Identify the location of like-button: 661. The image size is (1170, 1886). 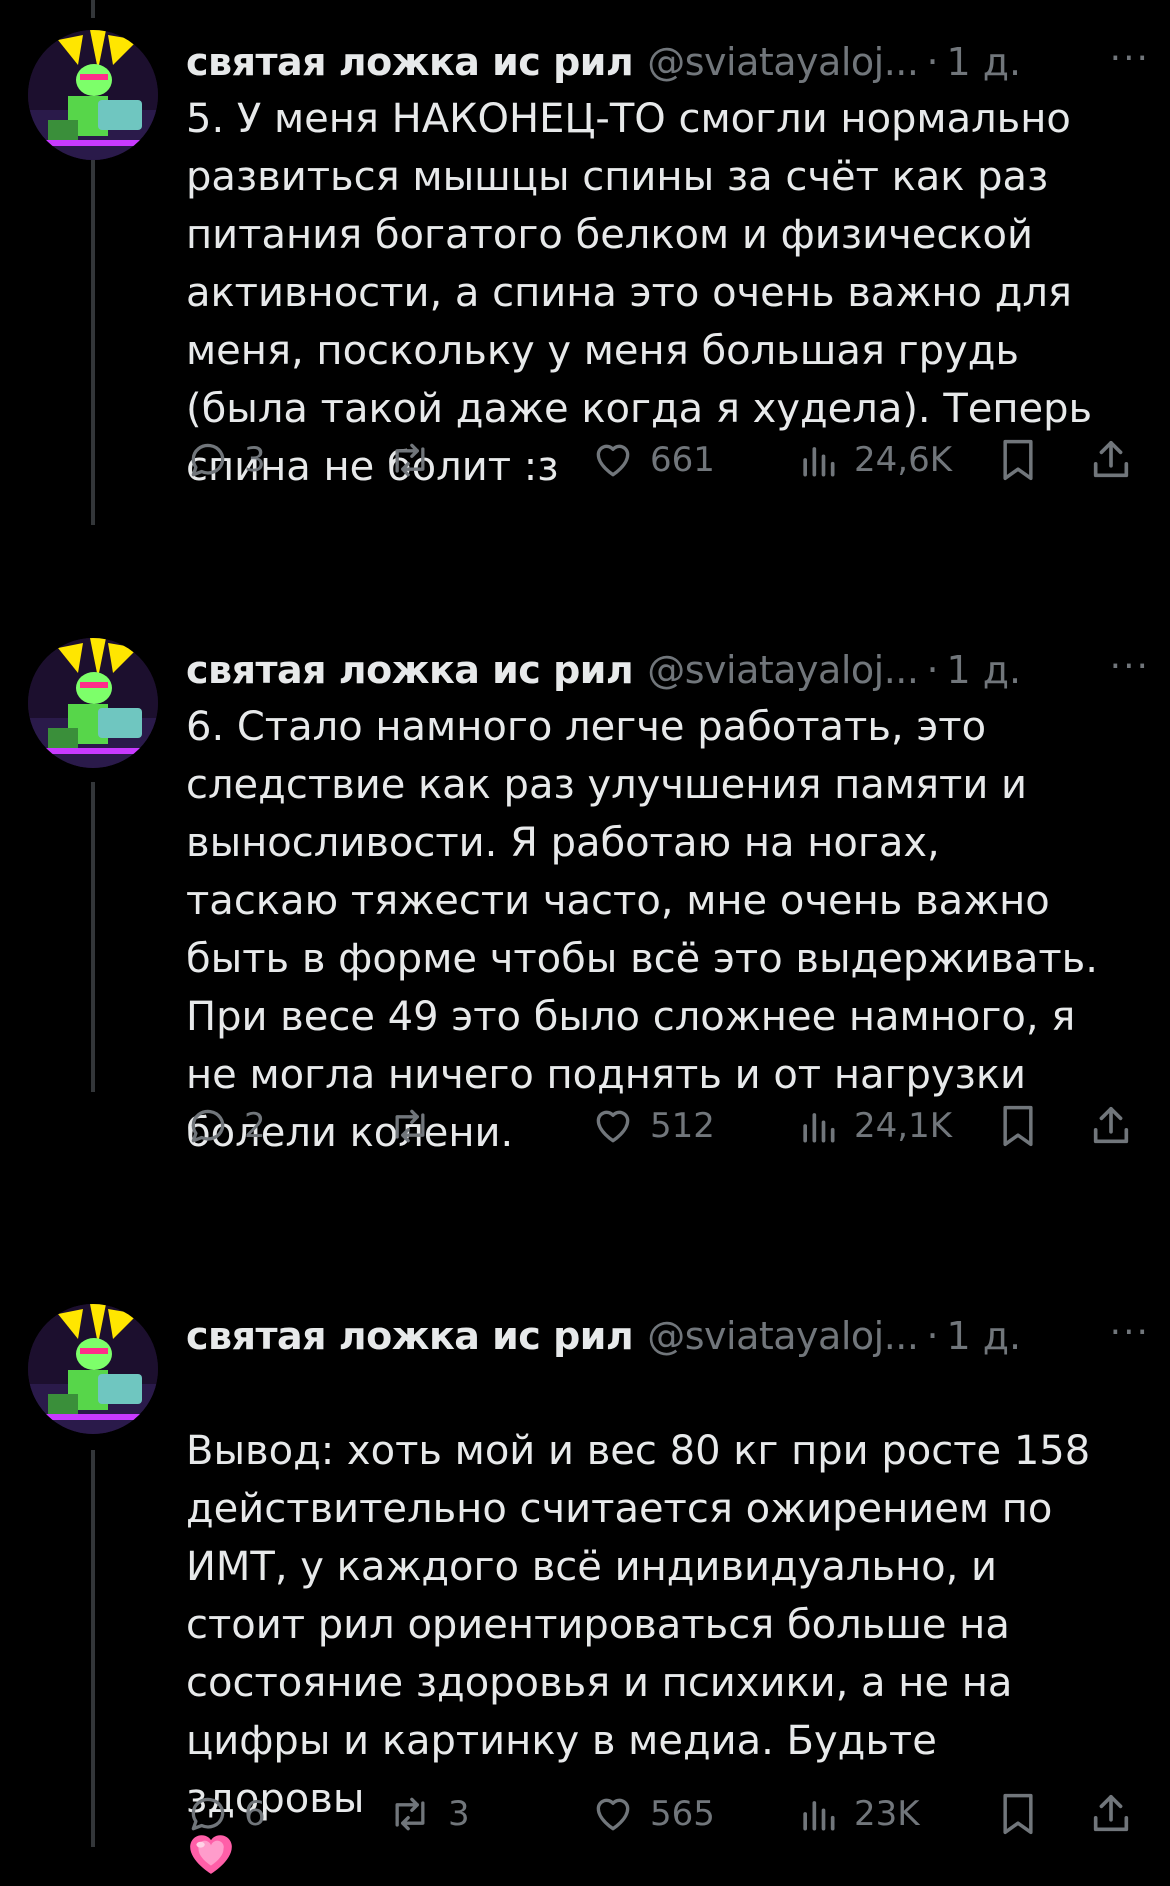
(652, 460).